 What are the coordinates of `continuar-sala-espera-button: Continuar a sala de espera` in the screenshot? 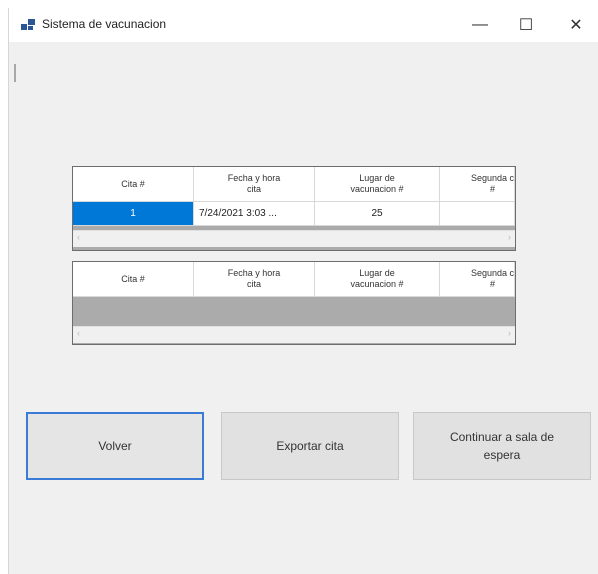 It's located at (502, 446).